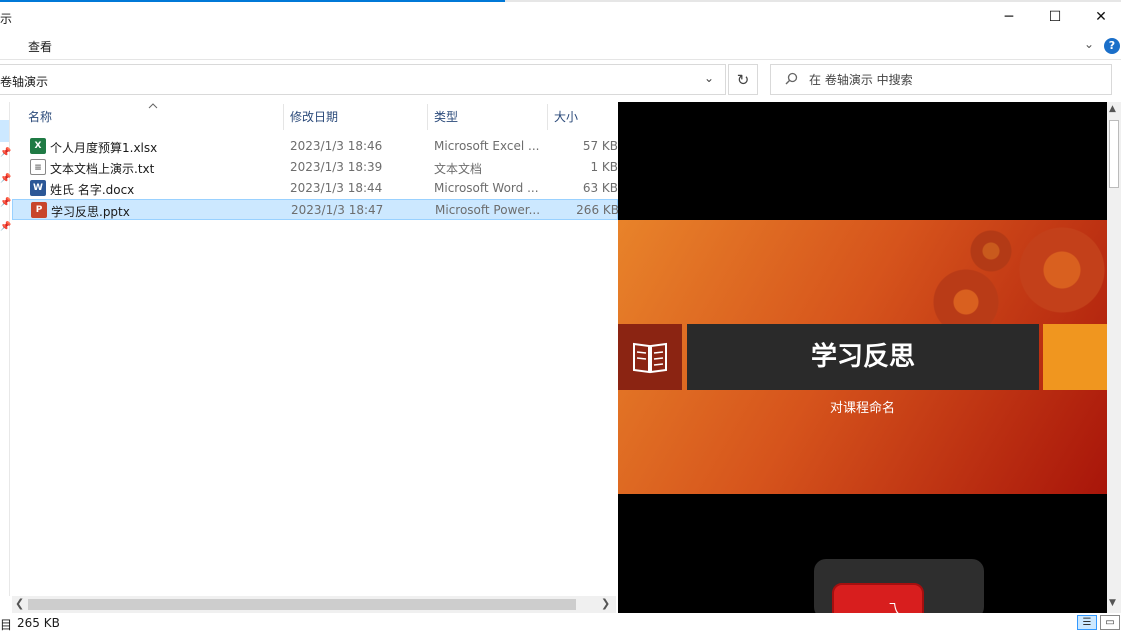  I want to click on minimize-button: ─, so click(1009, 17).